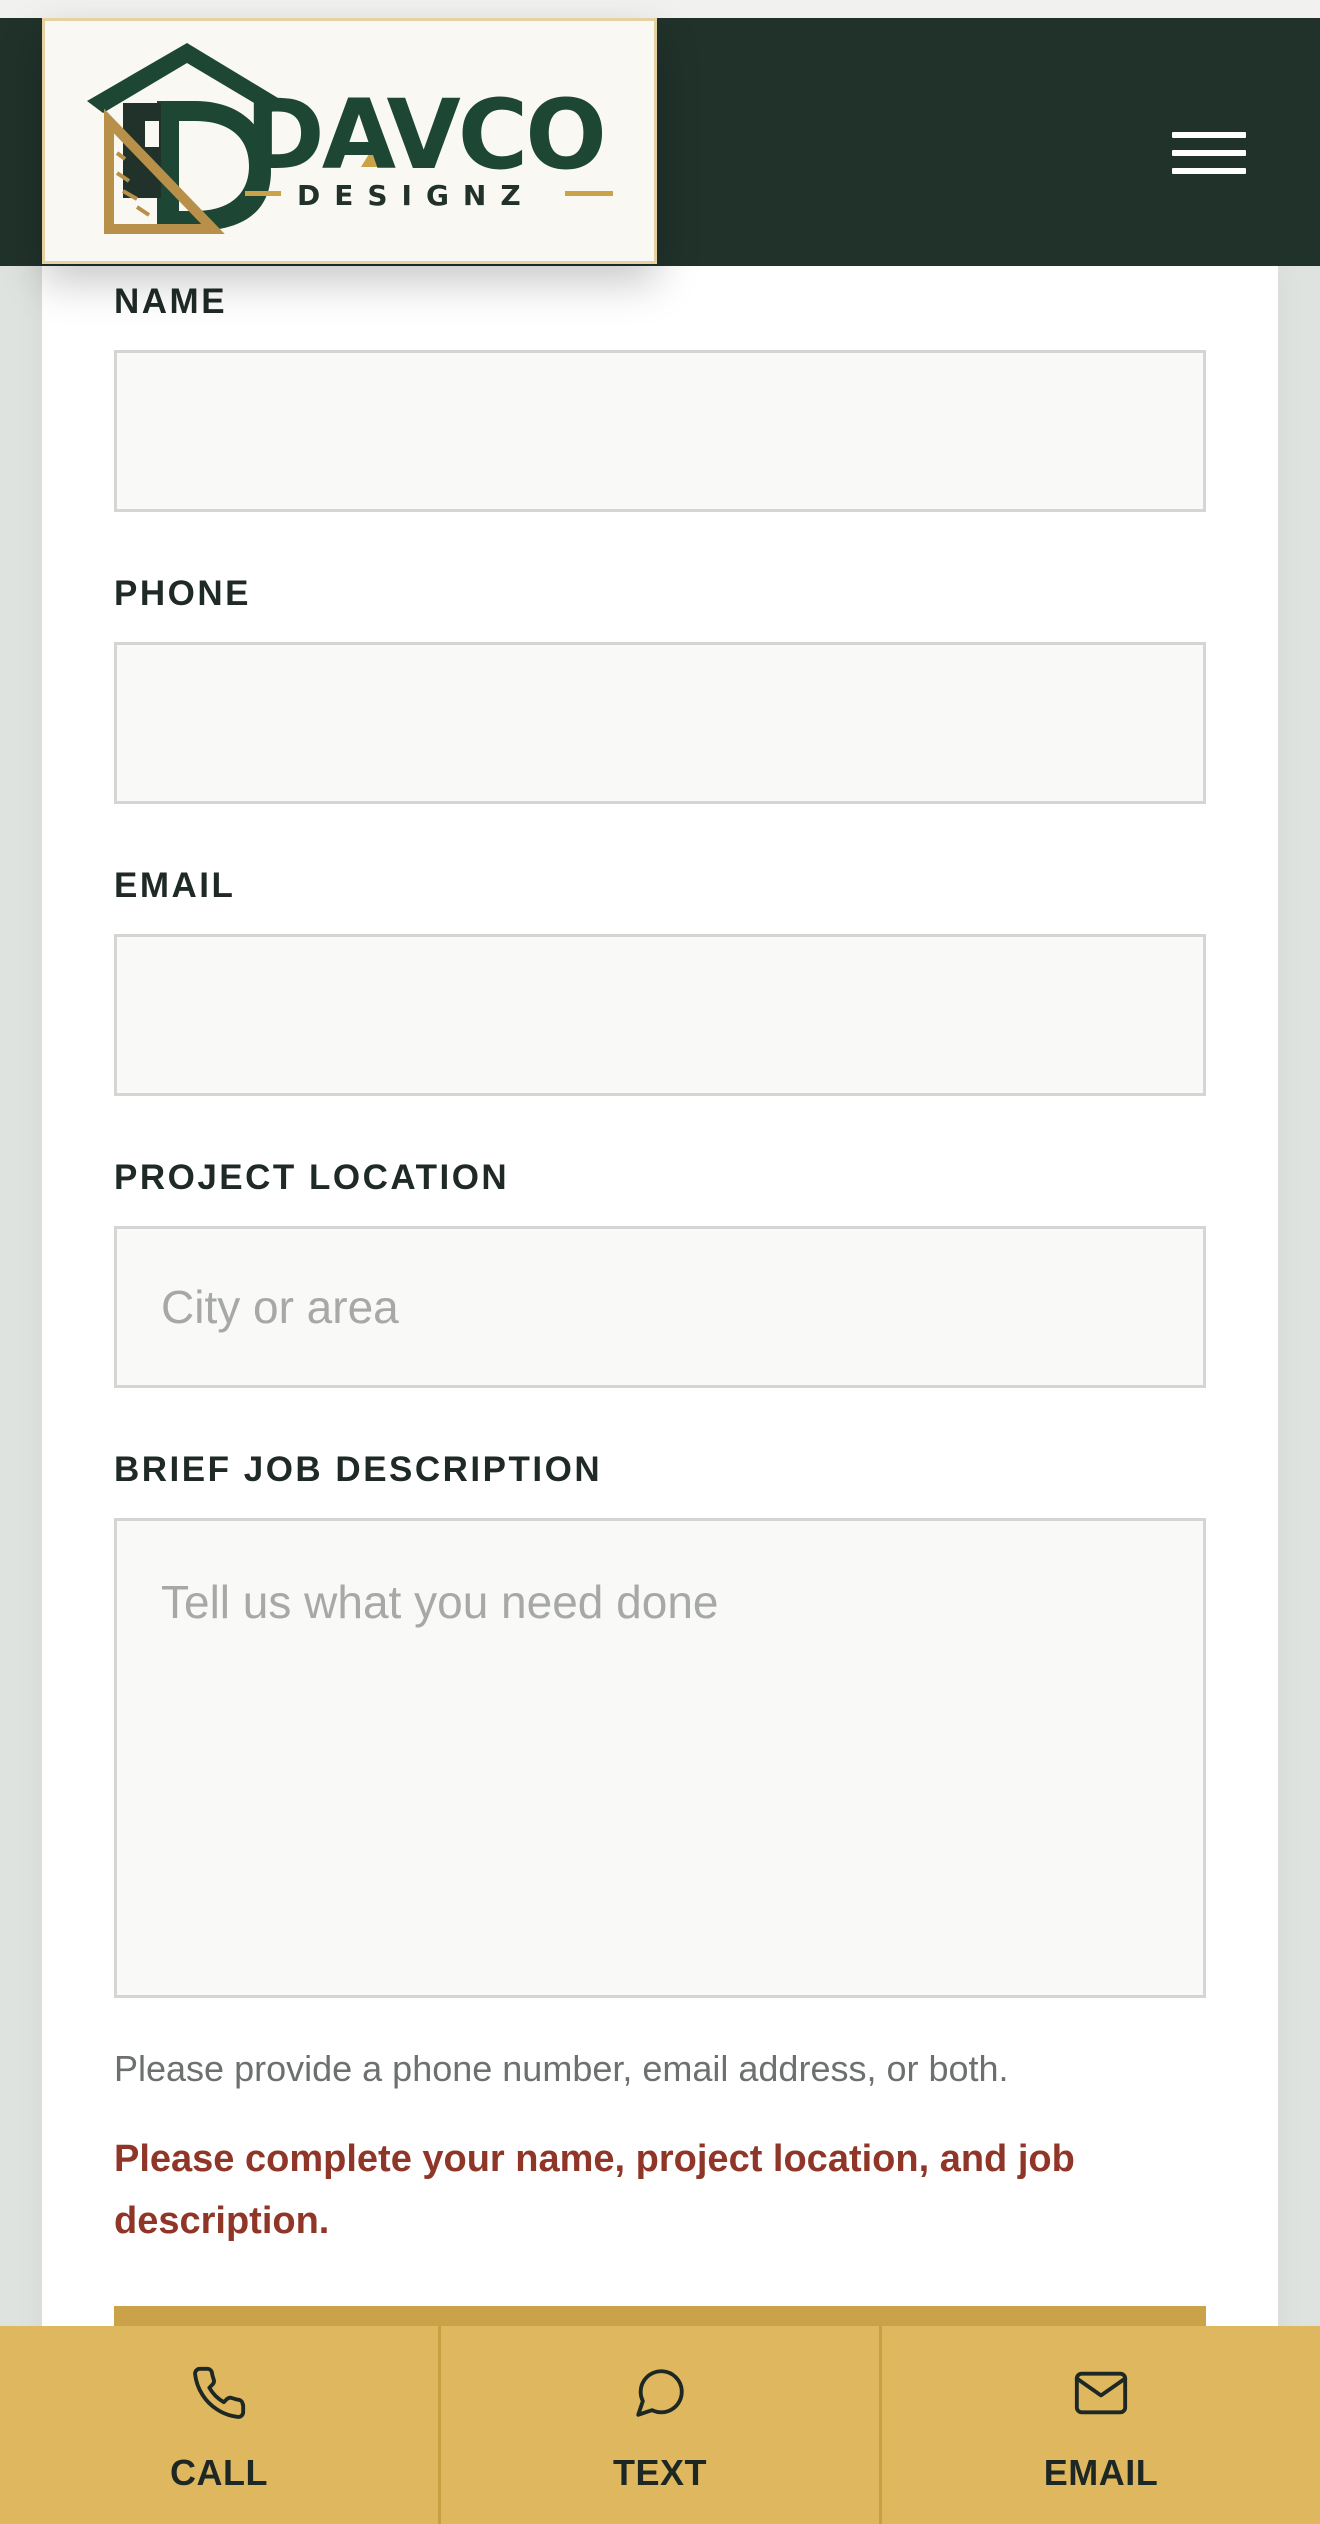 The width and height of the screenshot is (1320, 2524). Describe the element at coordinates (171, 301) in the screenshot. I see `name-label: NAME` at that location.